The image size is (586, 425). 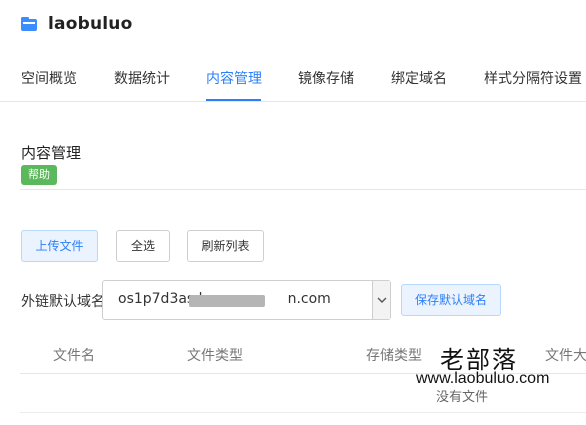 I want to click on column-storage-type: 存储类型, so click(x=394, y=355).